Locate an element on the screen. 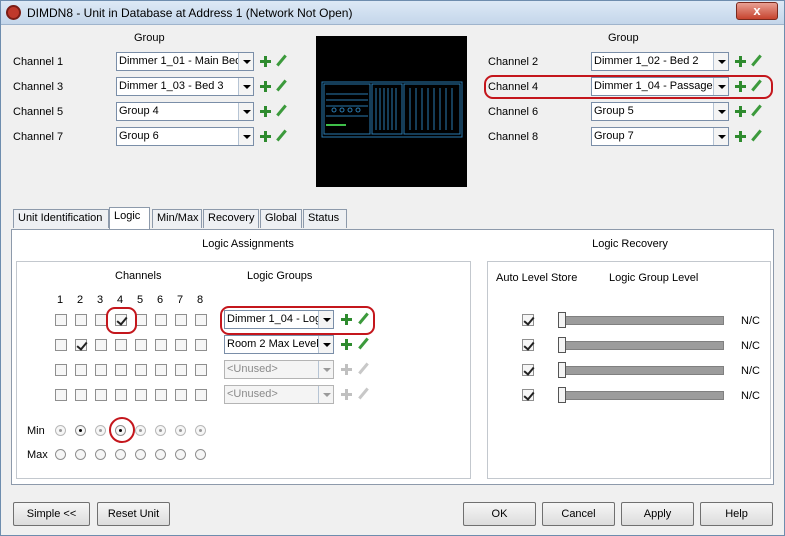 This screenshot has width=785, height=536. channel-7-group-select: Group 6 is located at coordinates (185, 136).